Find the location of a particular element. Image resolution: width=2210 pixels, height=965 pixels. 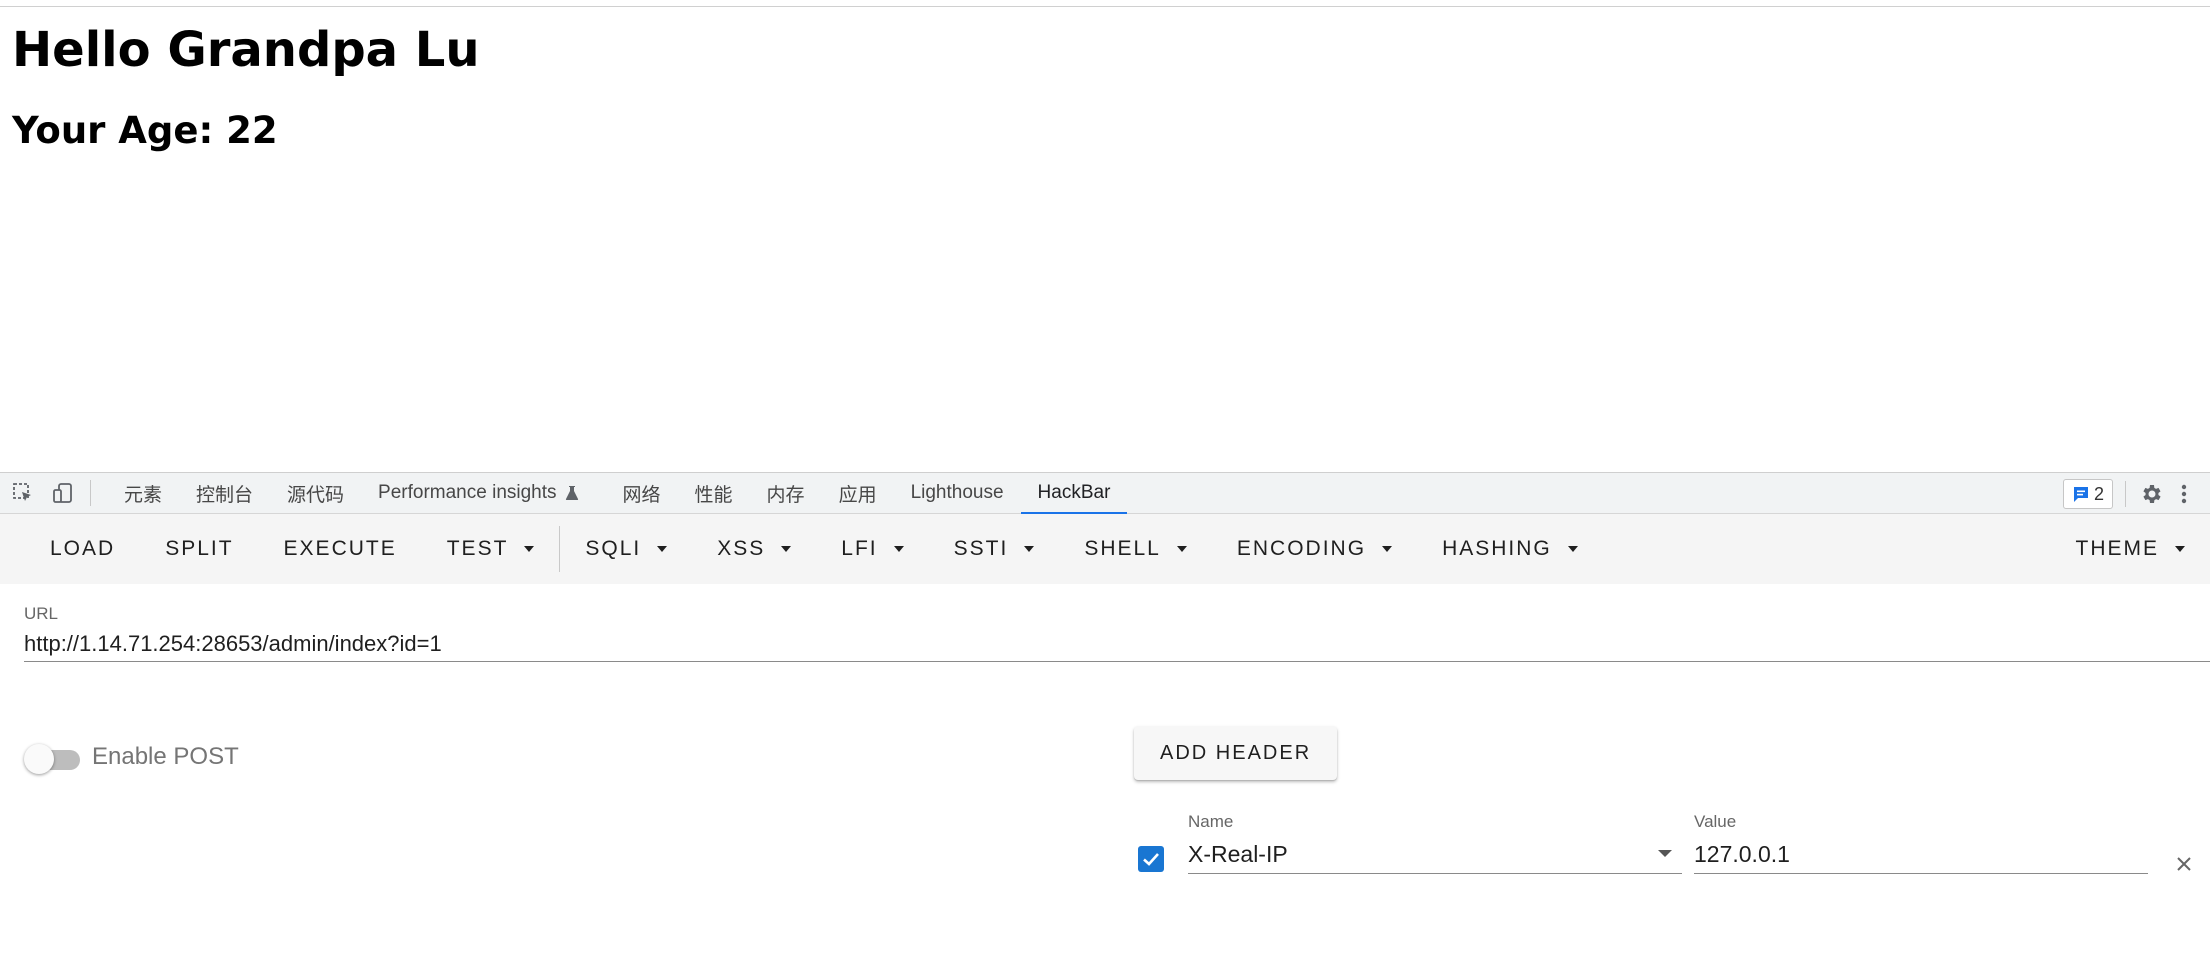

tab-label: 应用 is located at coordinates (857, 495).